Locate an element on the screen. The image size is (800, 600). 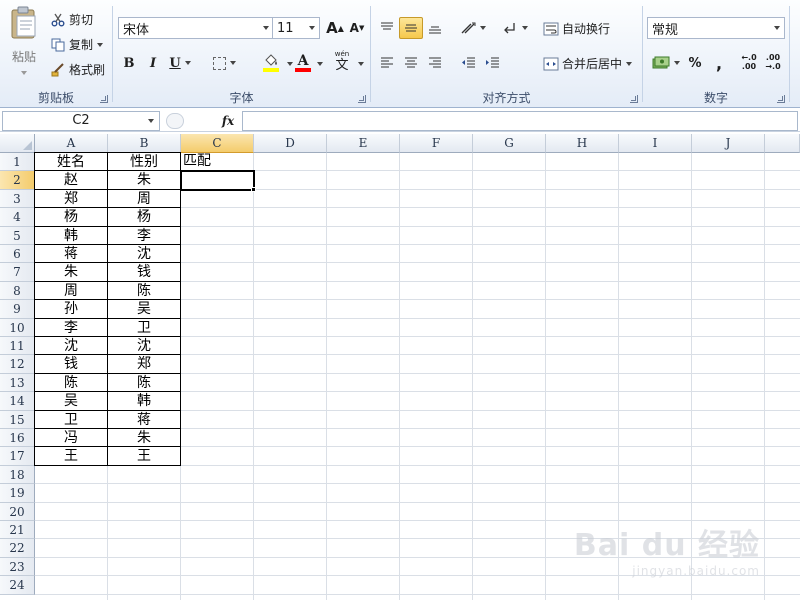
row-header-3: 3 is located at coordinates (17, 199).